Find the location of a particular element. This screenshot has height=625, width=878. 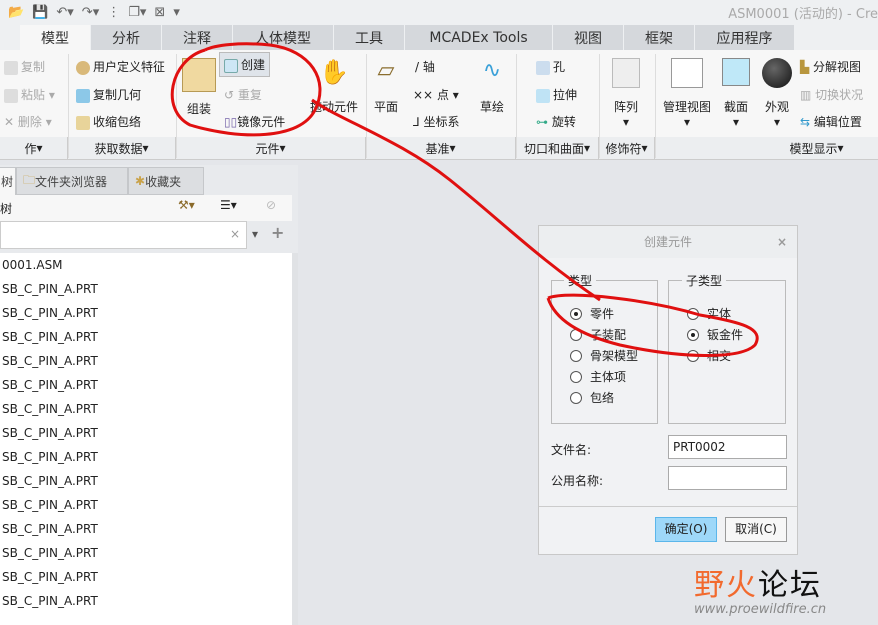

add-icon: + is located at coordinates (277, 232).